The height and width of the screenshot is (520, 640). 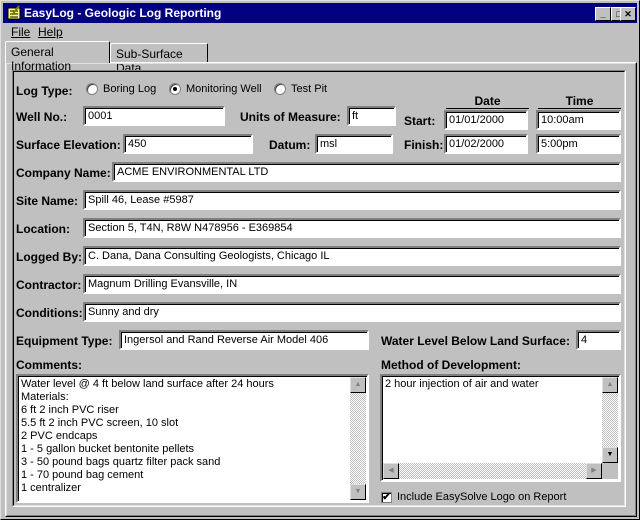 What do you see at coordinates (420, 121) in the screenshot?
I see `start-label: Start:` at bounding box center [420, 121].